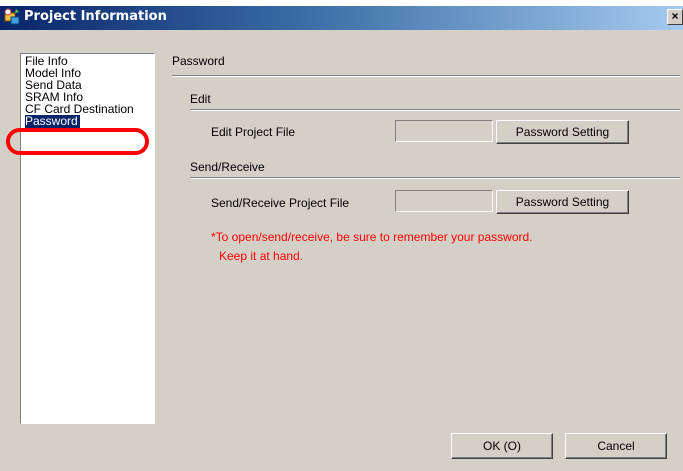 This screenshot has height=471, width=683. What do you see at coordinates (261, 256) in the screenshot?
I see `password-warning-note-2: Keep it at hand.` at bounding box center [261, 256].